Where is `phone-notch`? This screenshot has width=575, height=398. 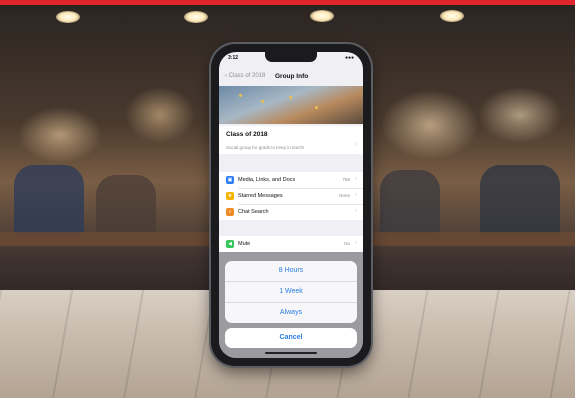 phone-notch is located at coordinates (291, 57).